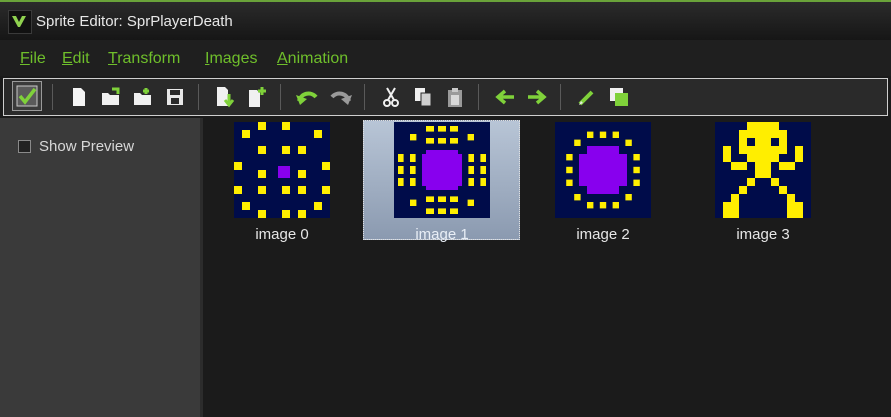 The width and height of the screenshot is (891, 417). I want to click on shift-right-icon, so click(537, 97).